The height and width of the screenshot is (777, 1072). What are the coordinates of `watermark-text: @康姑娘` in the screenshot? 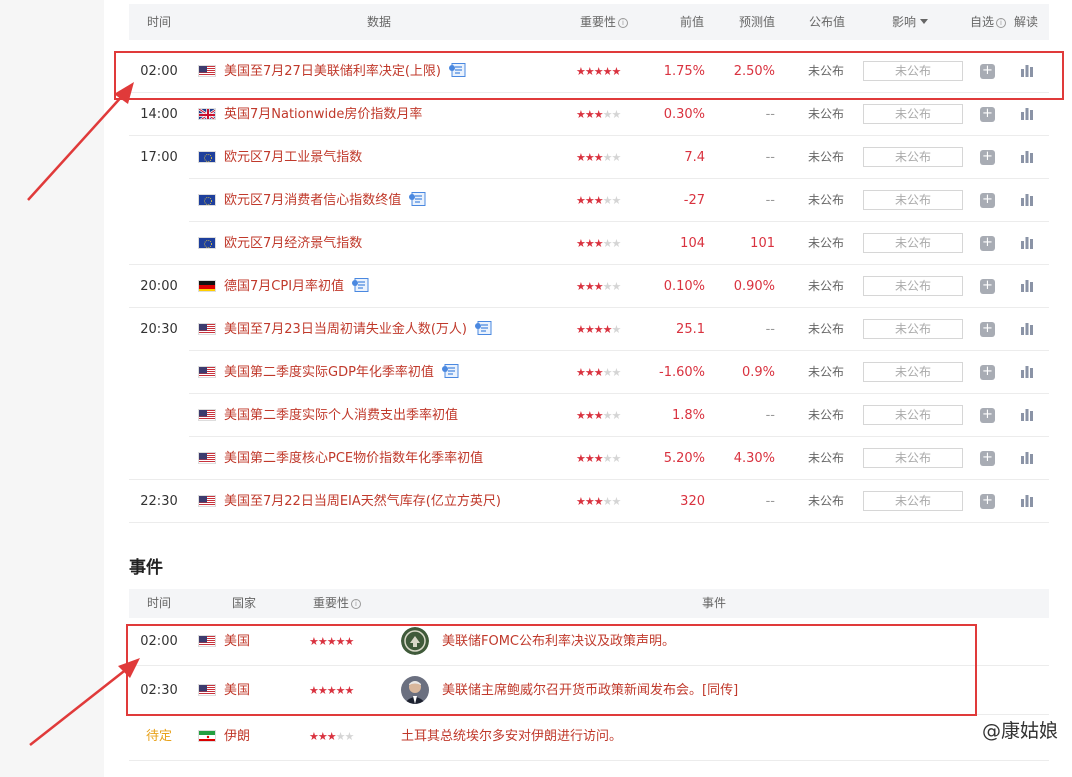 It's located at (1019, 731).